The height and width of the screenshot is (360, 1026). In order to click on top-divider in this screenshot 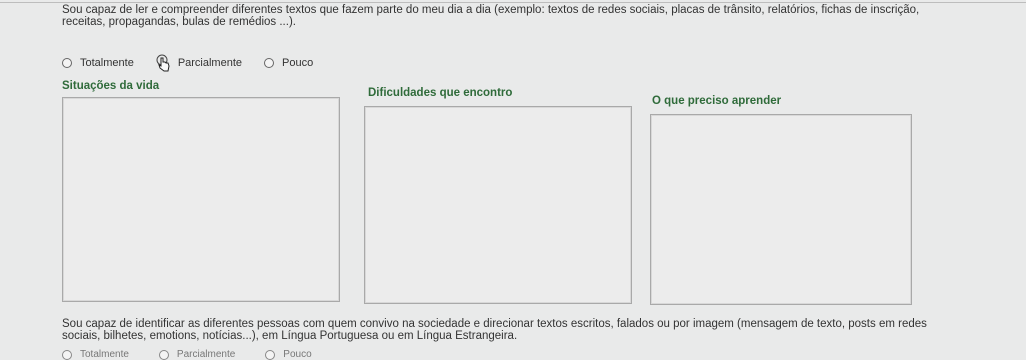, I will do `click(513, 2)`.